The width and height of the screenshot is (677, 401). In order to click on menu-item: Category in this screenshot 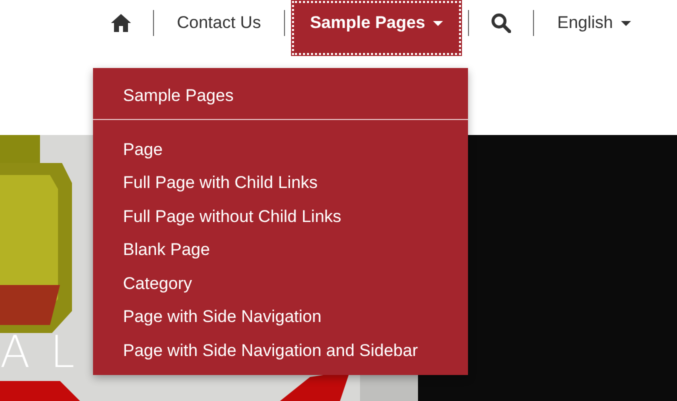, I will do `click(280, 283)`.